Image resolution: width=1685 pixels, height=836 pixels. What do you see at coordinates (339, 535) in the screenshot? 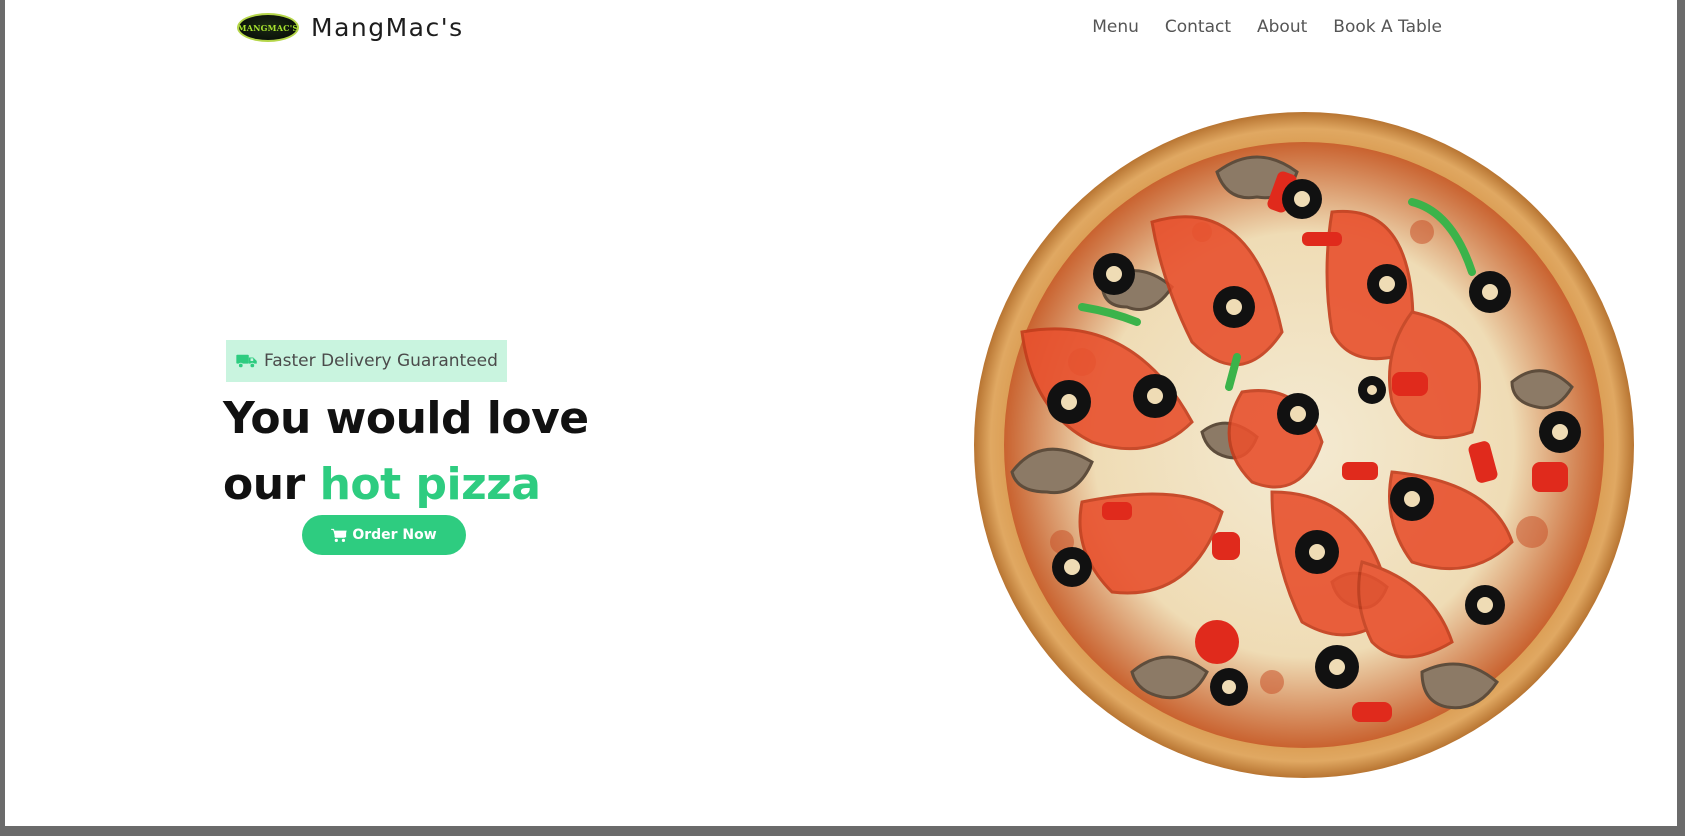
I see `cart-icon` at bounding box center [339, 535].